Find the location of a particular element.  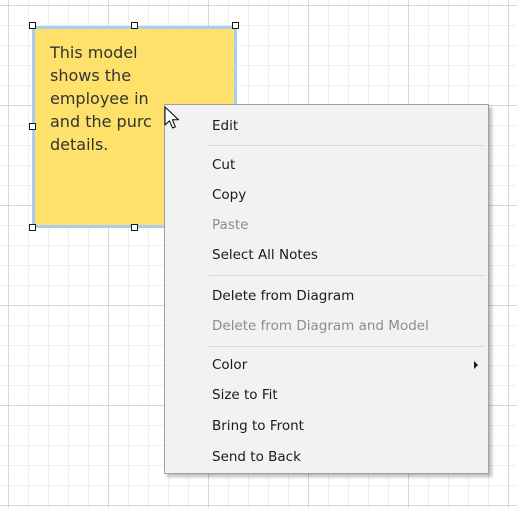

resize-handle-bottom-center is located at coordinates (134, 227).